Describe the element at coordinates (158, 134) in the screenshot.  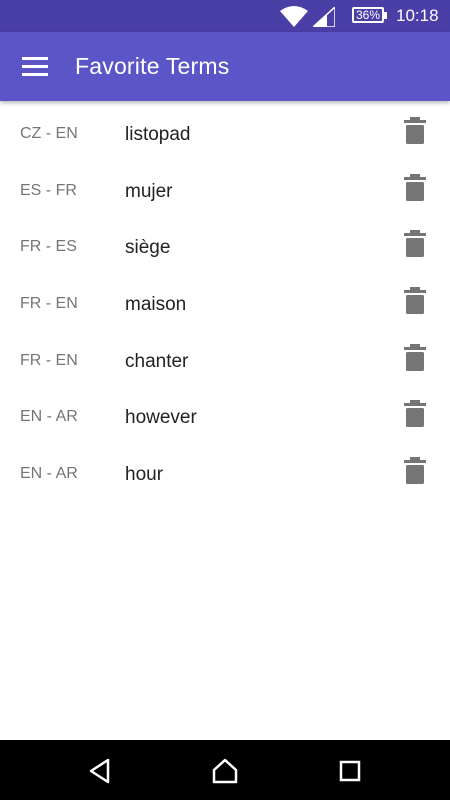
I see `term-word: listopad` at that location.